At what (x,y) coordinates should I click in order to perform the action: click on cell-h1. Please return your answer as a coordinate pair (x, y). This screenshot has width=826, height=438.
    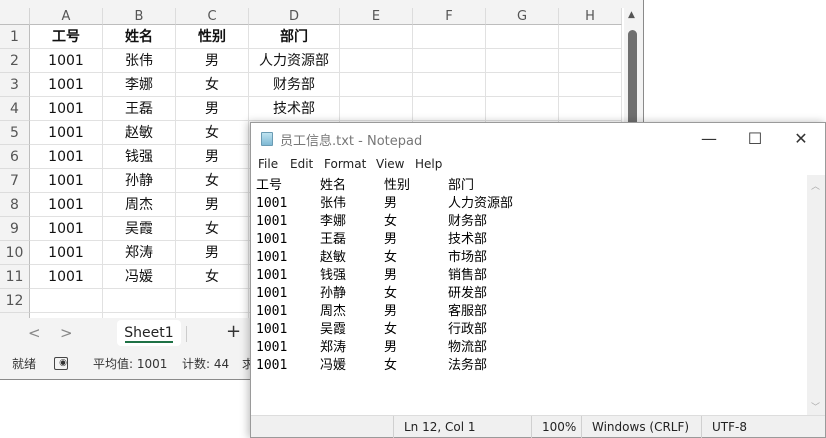
    Looking at the image, I should click on (590, 37).